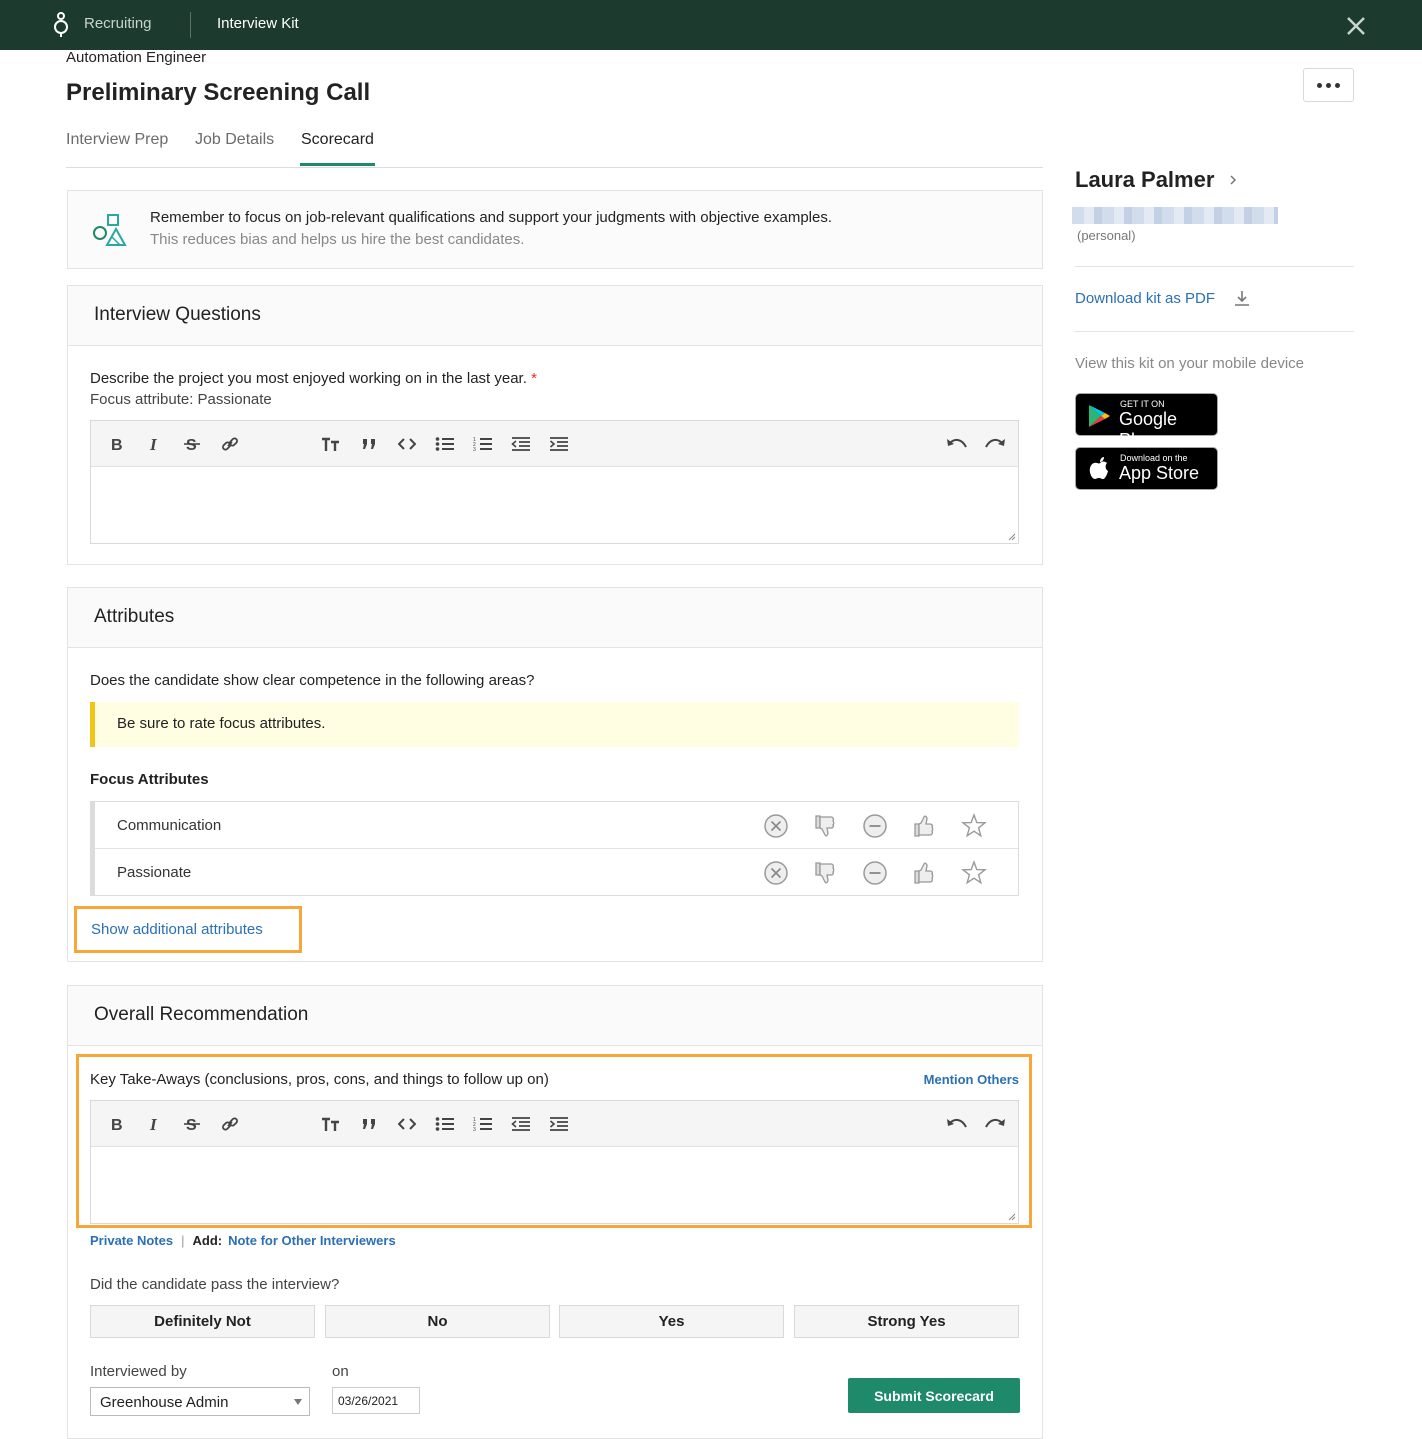 This screenshot has height=1439, width=1422. I want to click on app-store-badge: Download on the App Store, so click(1146, 468).